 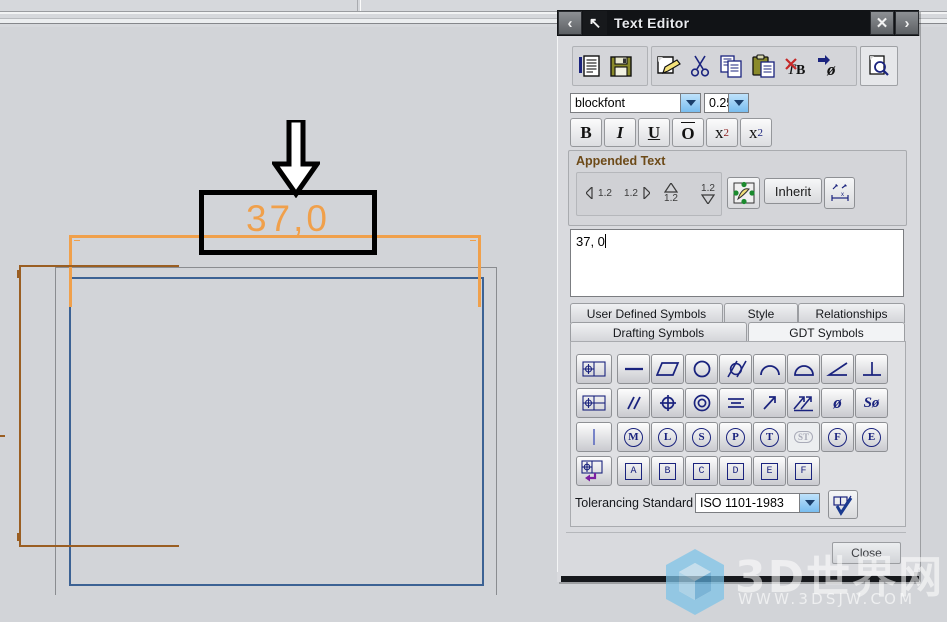 I want to click on tab-gdt-symbols-label: GDT Symbols, so click(x=826, y=332).